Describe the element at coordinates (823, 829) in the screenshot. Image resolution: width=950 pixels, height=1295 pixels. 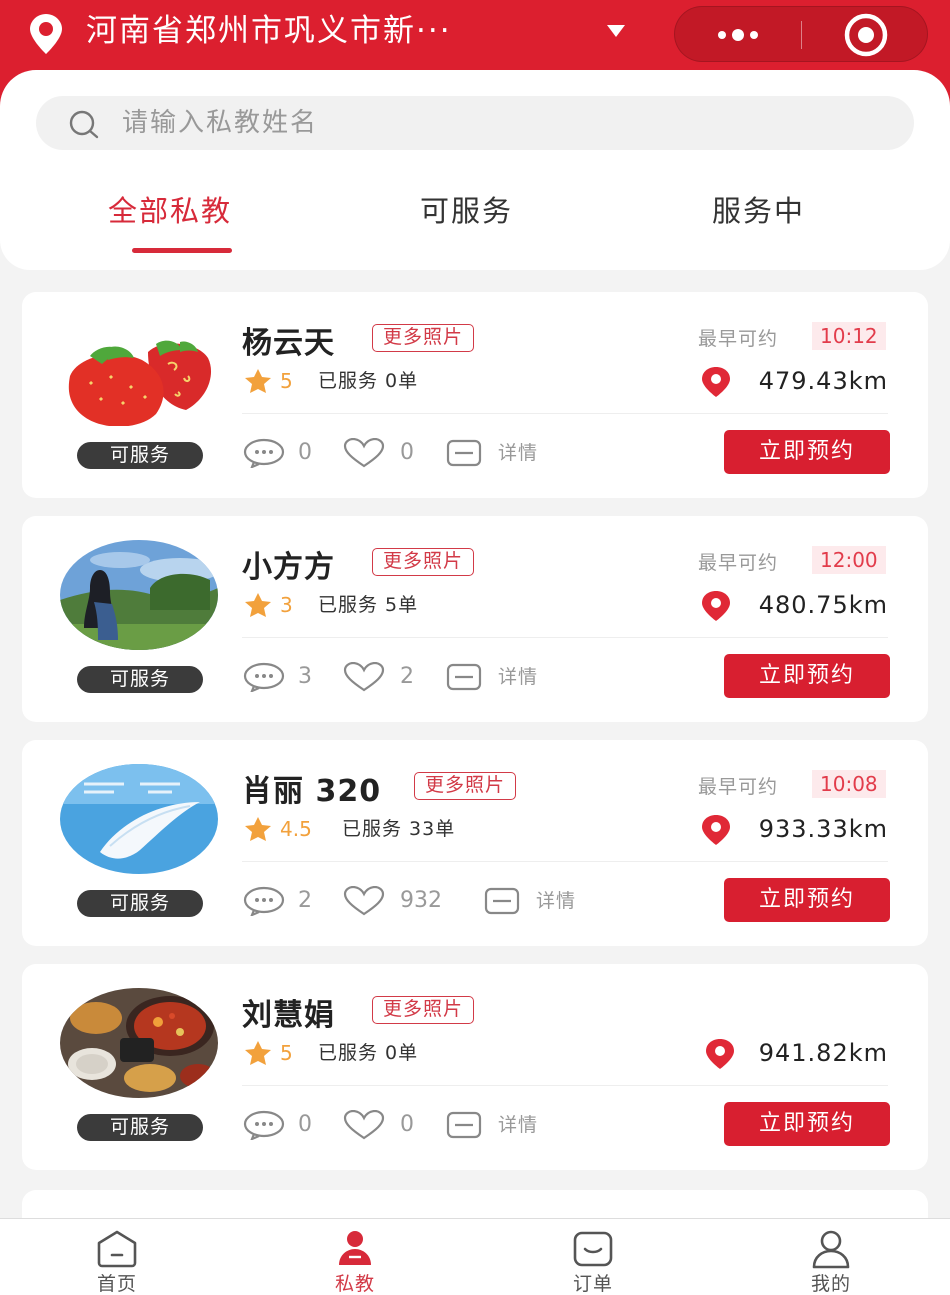
I see `distance: 933.33km` at that location.